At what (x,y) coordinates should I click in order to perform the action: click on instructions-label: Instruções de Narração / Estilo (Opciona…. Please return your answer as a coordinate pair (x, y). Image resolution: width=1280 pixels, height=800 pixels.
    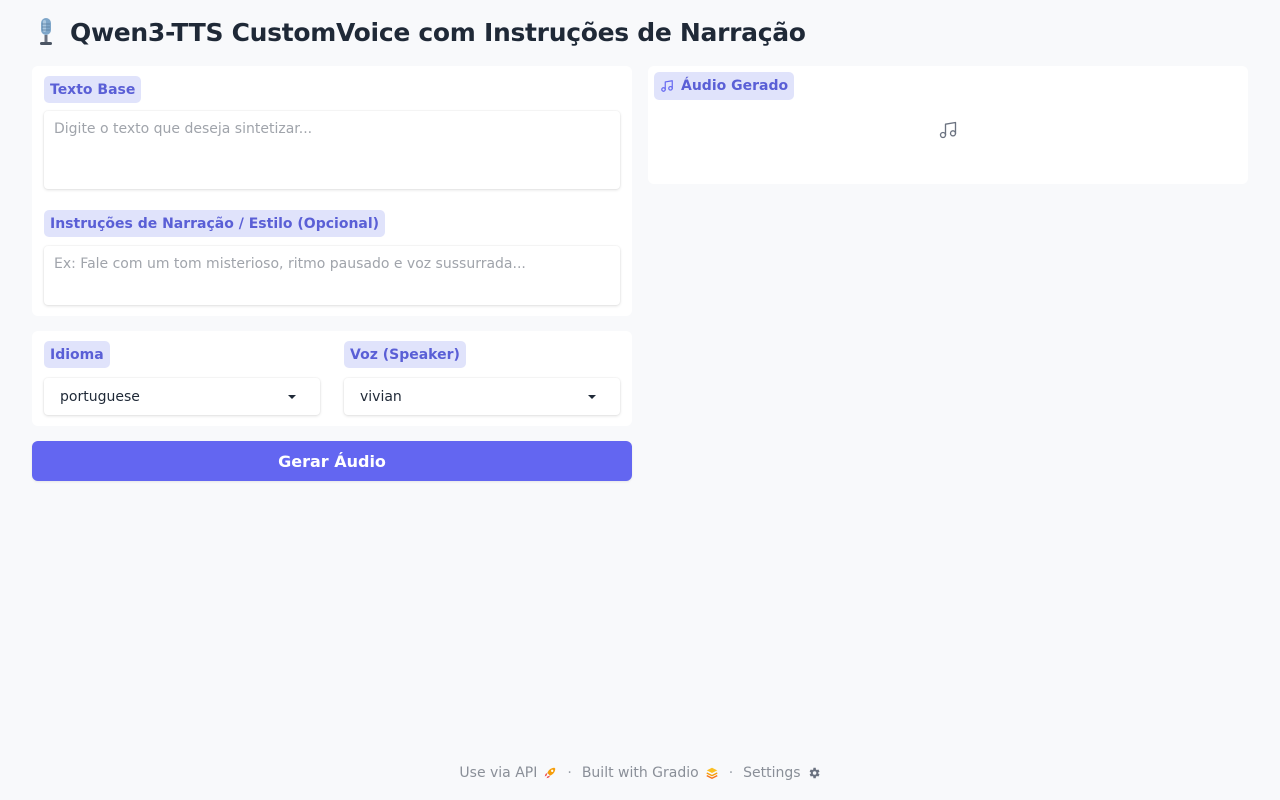
    Looking at the image, I should click on (215, 223).